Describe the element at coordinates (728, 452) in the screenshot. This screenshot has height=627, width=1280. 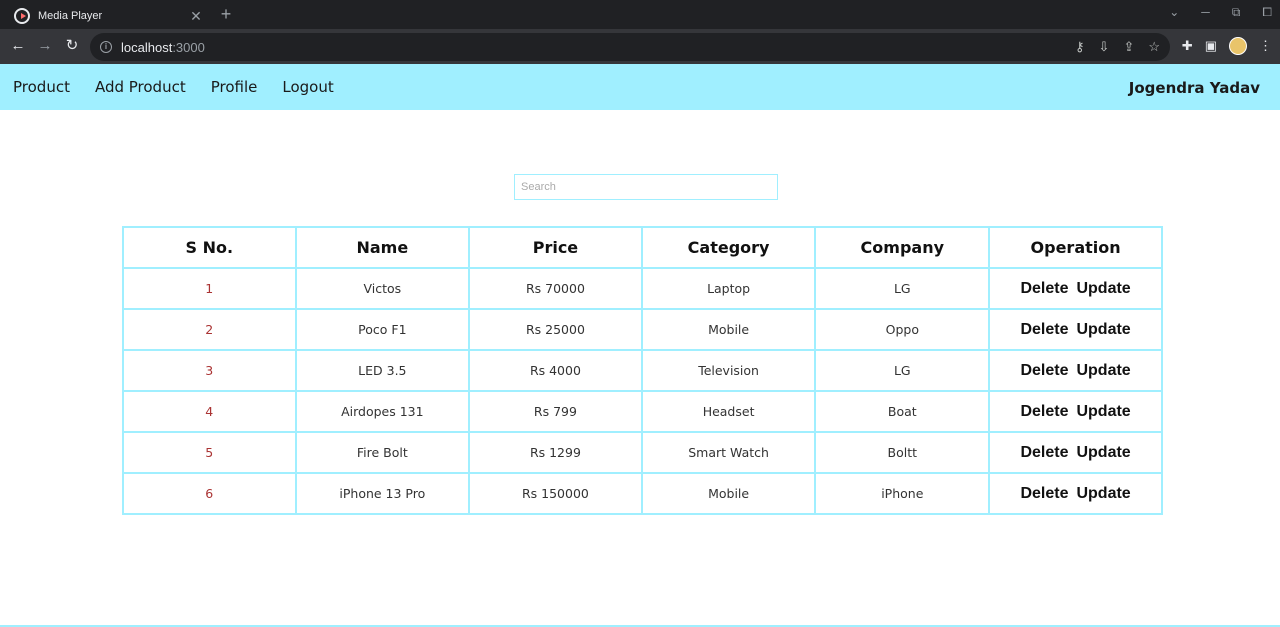
I see `cell-category: Smart Watch` at that location.